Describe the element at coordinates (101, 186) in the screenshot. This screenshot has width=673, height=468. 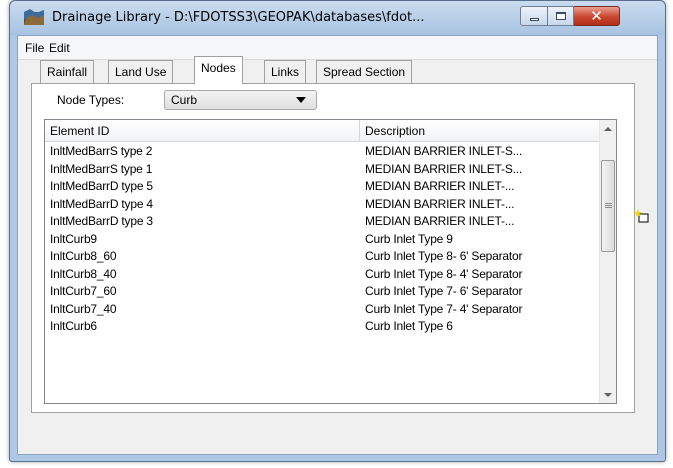
I see `element-id-cell: InltMedBarrD type 5` at that location.